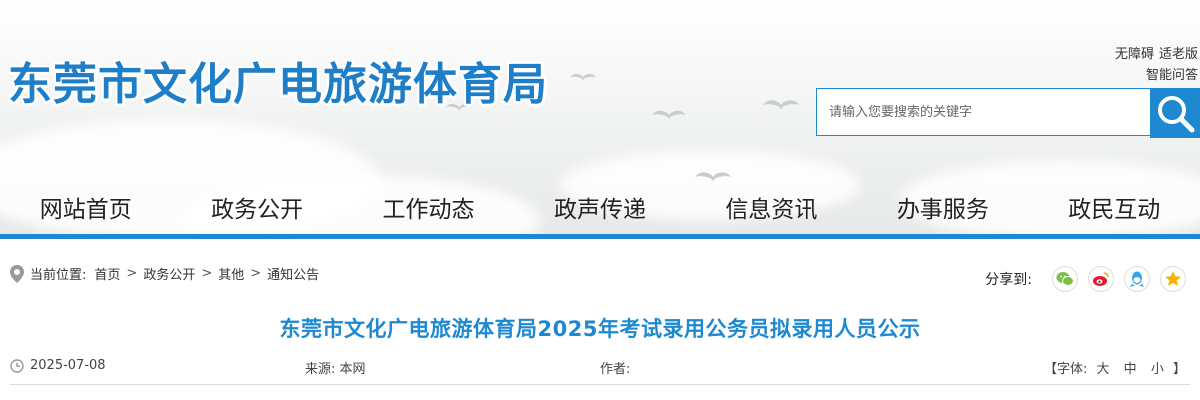 This screenshot has width=1200, height=400. I want to click on elderly-mode-link: 适老版, so click(1178, 54).